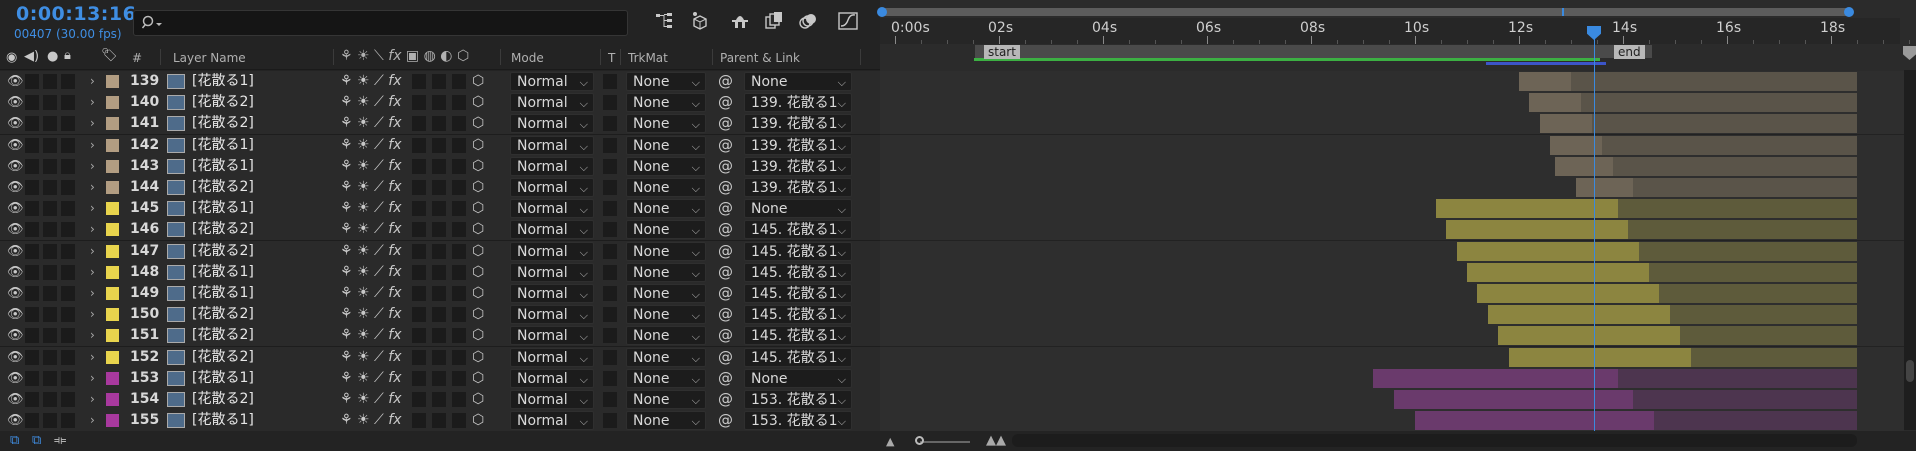  What do you see at coordinates (1594, 234) in the screenshot?
I see `current-time-indicator` at bounding box center [1594, 234].